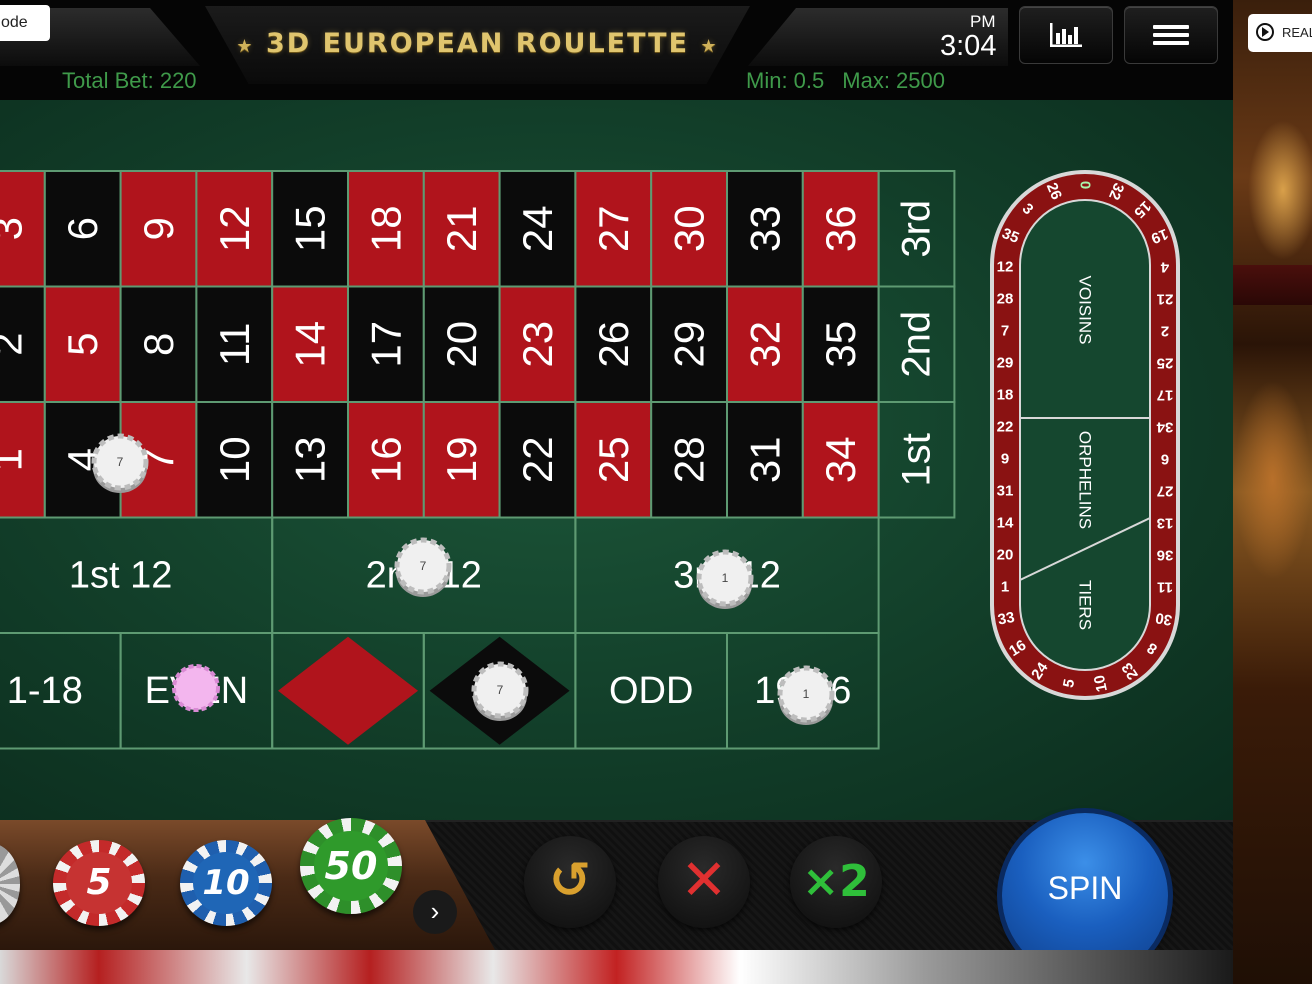 Image resolution: width=1312 pixels, height=984 pixels. I want to click on chip-10: 10, so click(226, 883).